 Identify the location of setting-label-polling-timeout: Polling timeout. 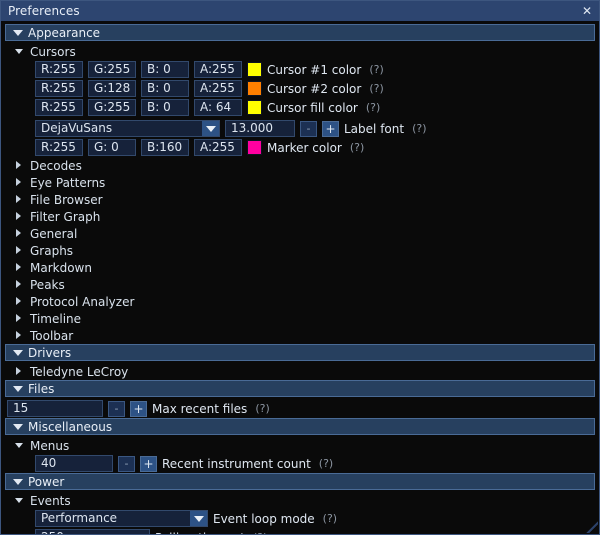
(200, 533).